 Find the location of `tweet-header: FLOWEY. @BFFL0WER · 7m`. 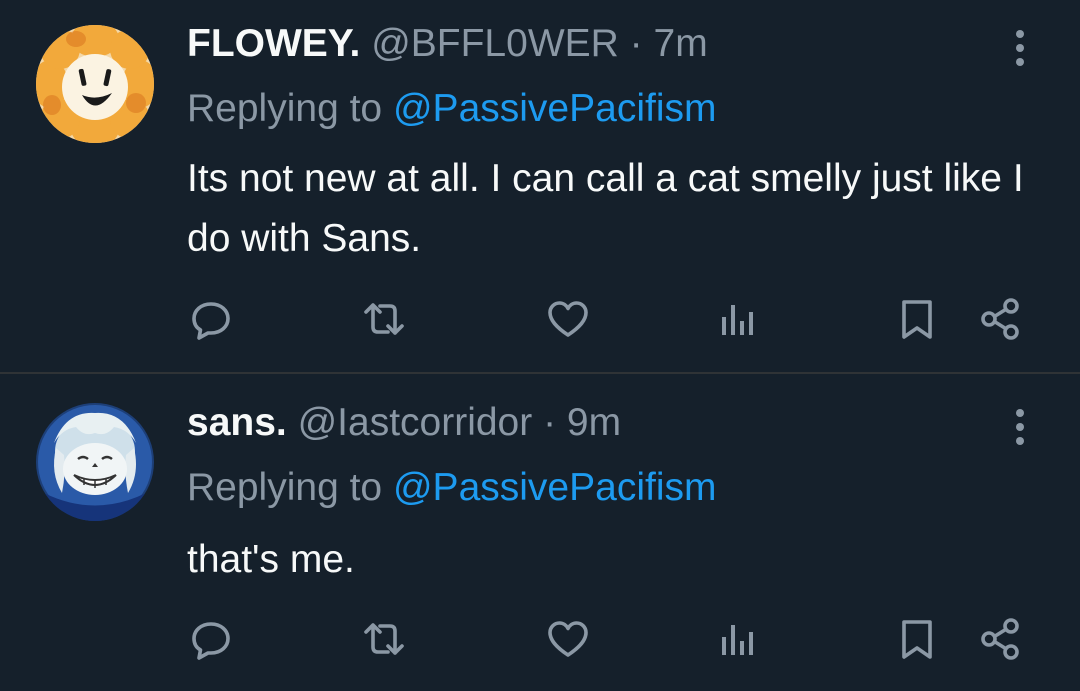

tweet-header: FLOWEY. @BFFL0WER · 7m is located at coordinates (447, 44).